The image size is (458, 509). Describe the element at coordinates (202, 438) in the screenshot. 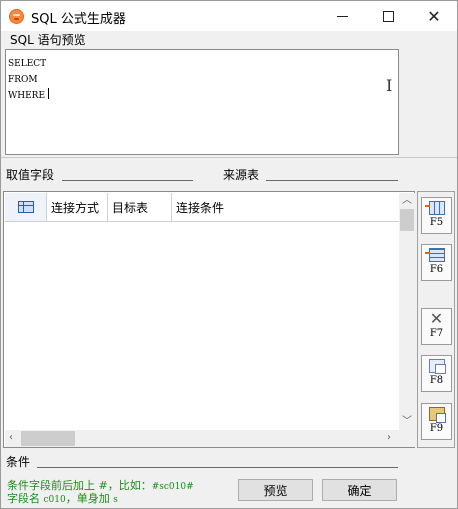

I see `horizontal-scrollbar: ‹ ›` at that location.